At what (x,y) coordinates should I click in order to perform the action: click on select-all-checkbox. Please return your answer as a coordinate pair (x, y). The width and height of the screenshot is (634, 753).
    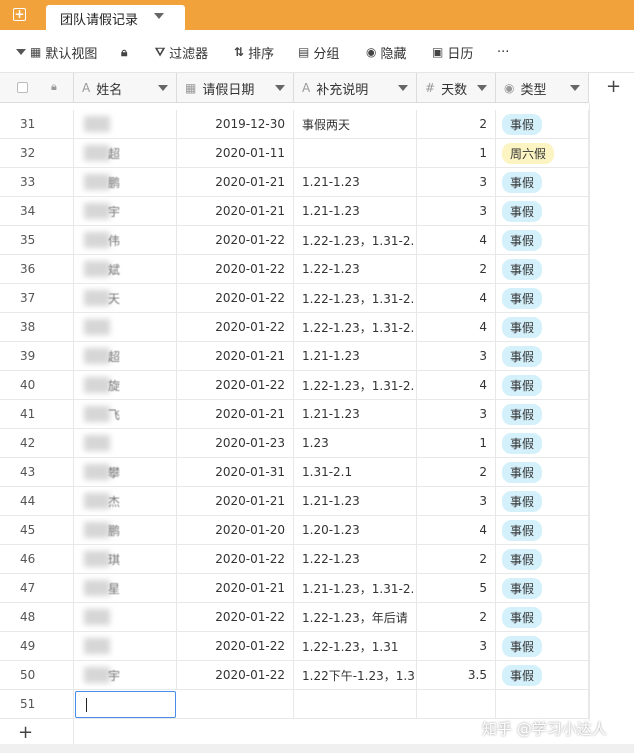
    Looking at the image, I should click on (22, 87).